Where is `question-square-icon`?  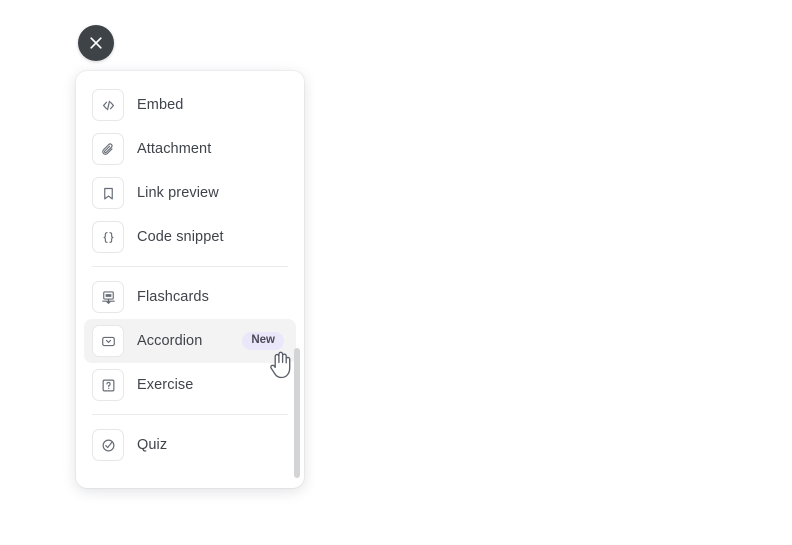 question-square-icon is located at coordinates (108, 385).